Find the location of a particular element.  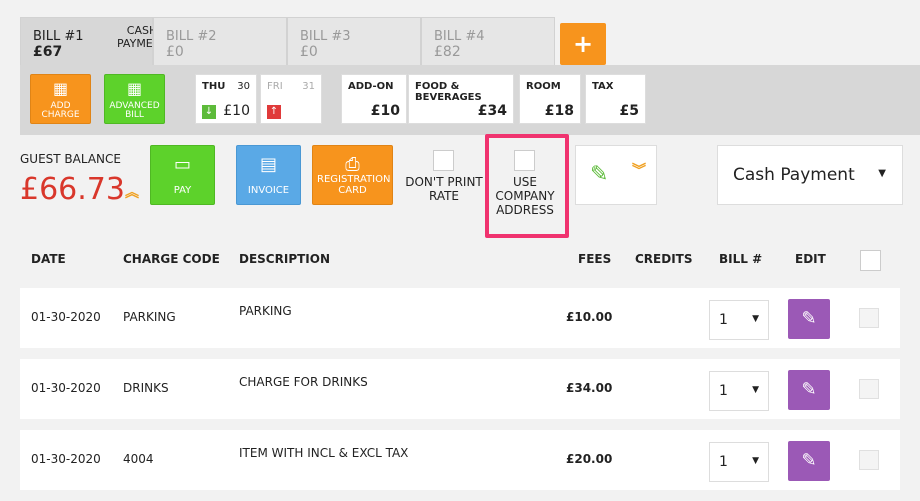

invoice-button: ▤ INVOICE is located at coordinates (268, 175).